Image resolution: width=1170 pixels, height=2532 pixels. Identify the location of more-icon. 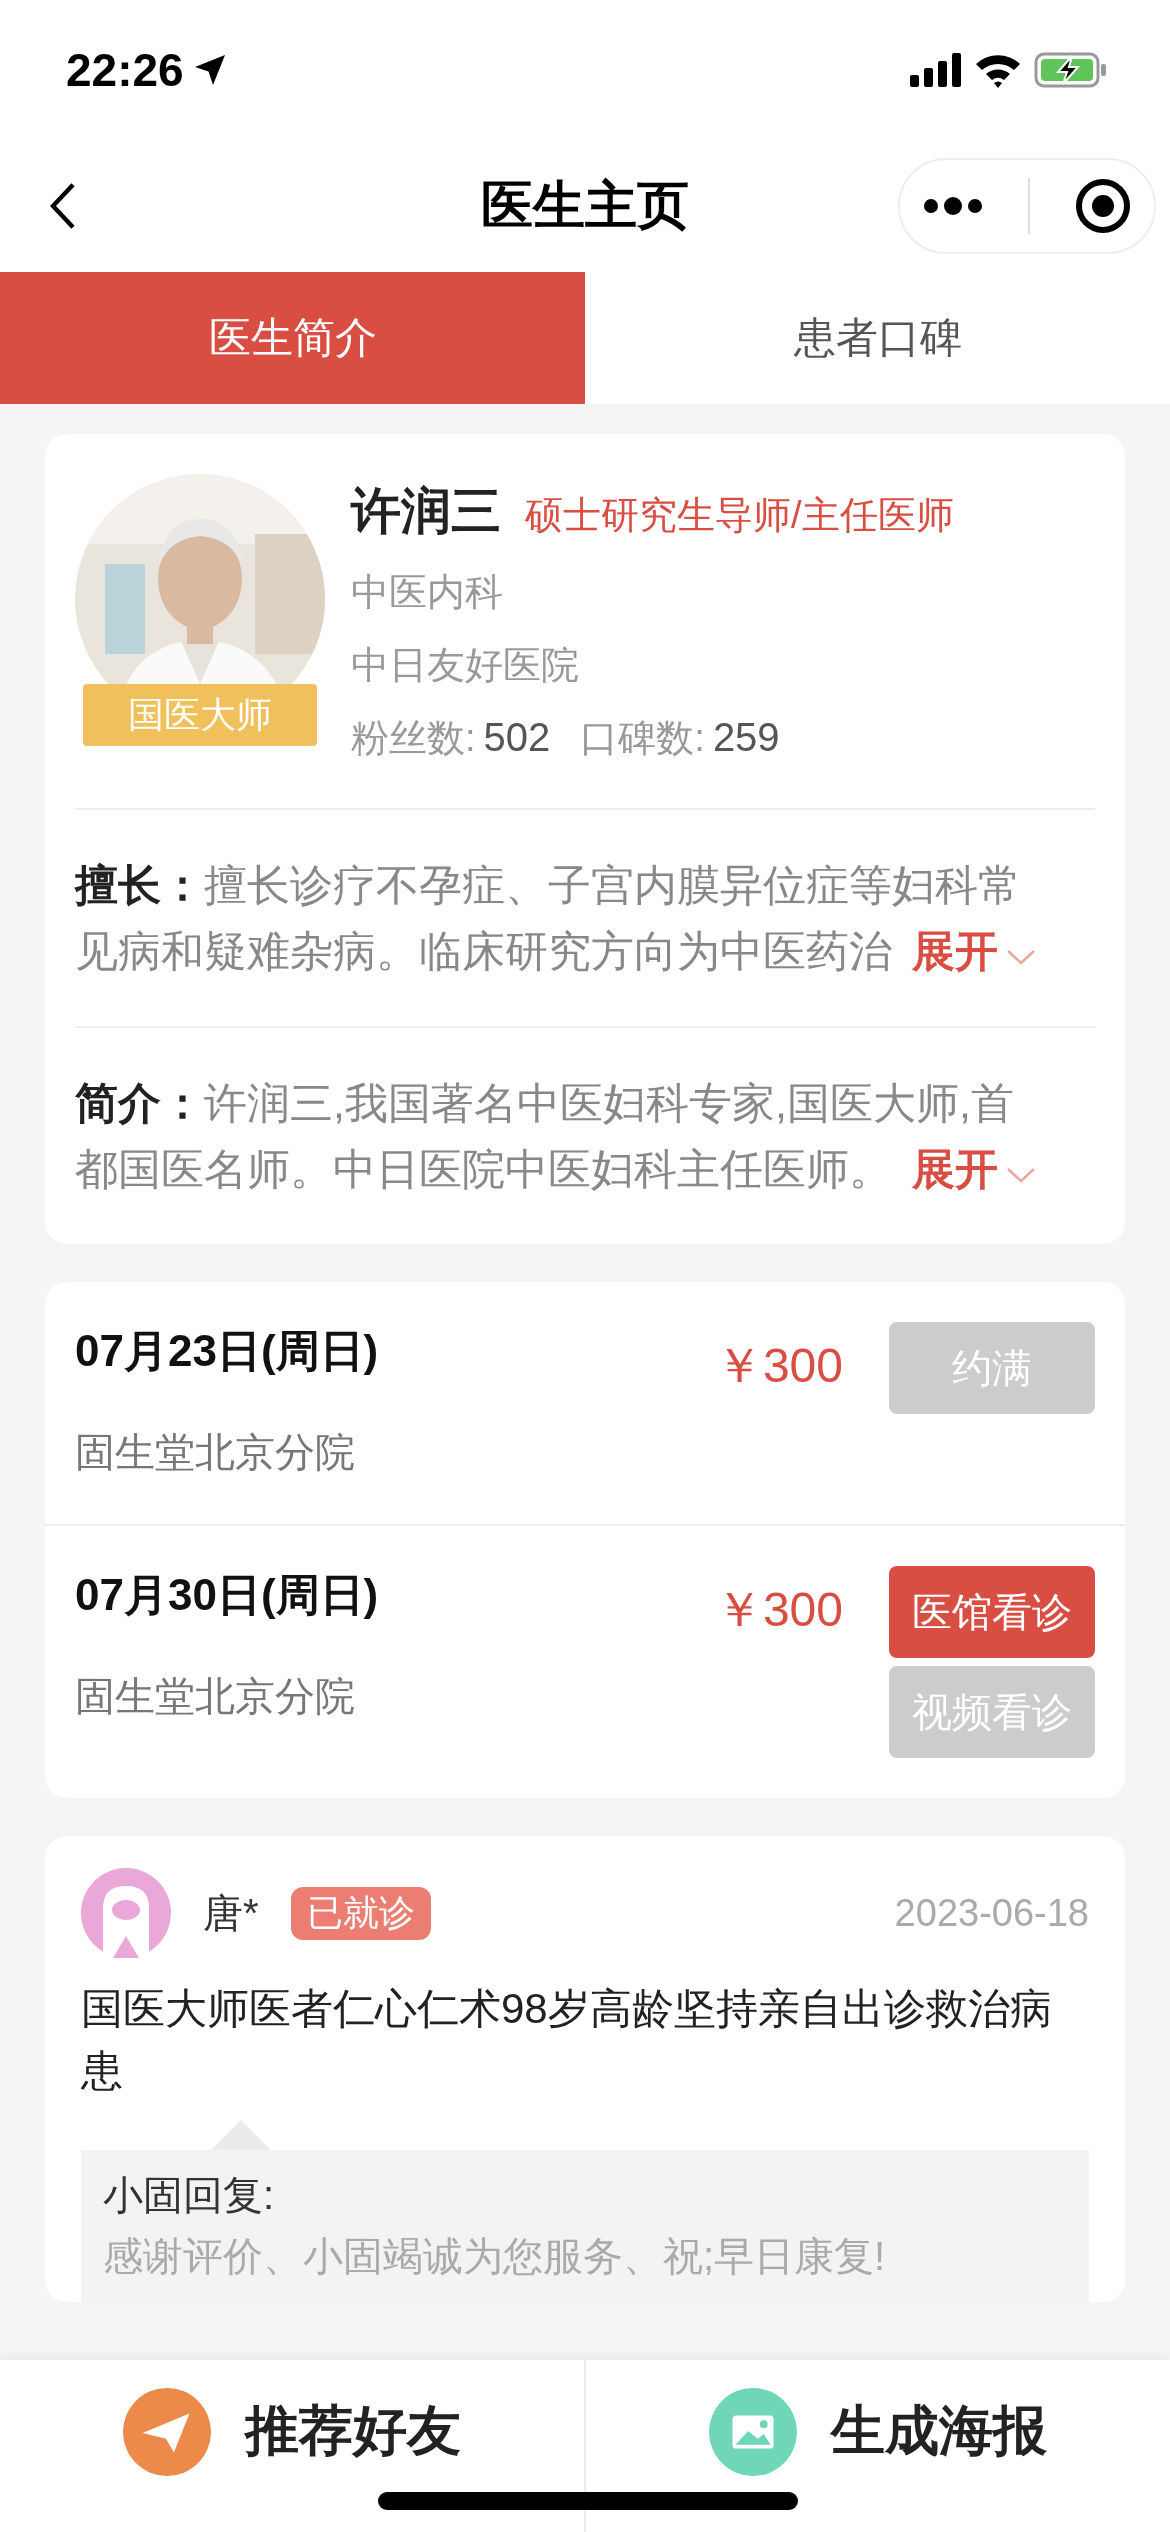
(952, 206).